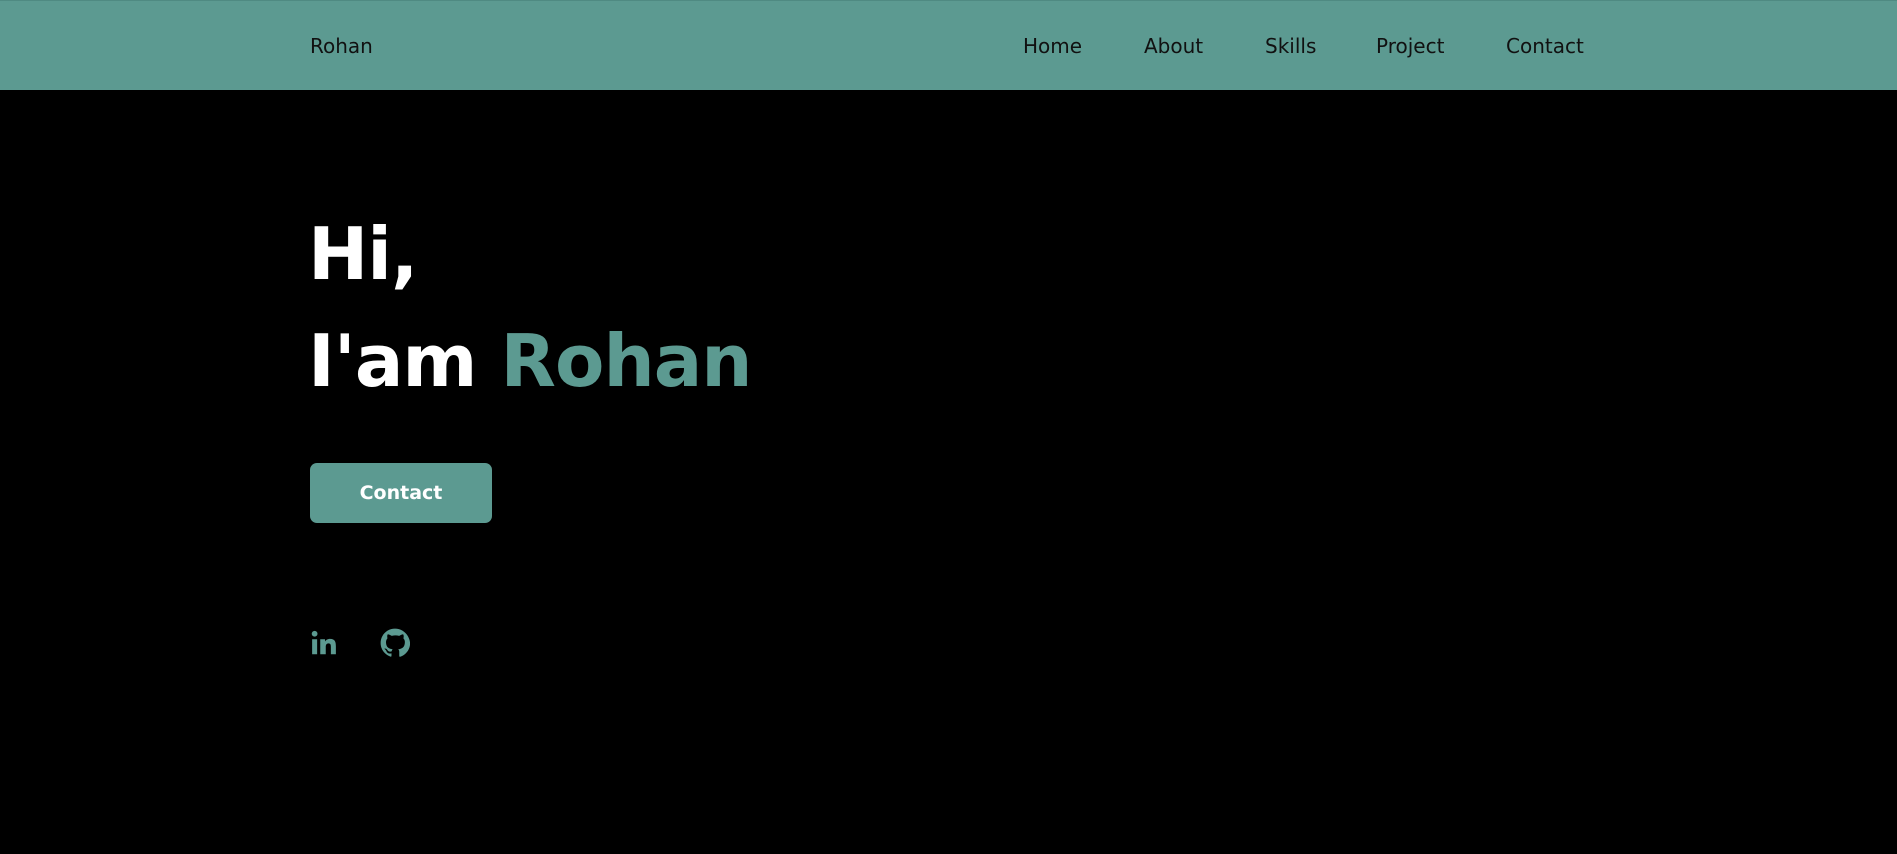 This screenshot has height=854, width=1897. I want to click on top-navbar: Rohan Home About Skills Project Contact, so click(948, 45).